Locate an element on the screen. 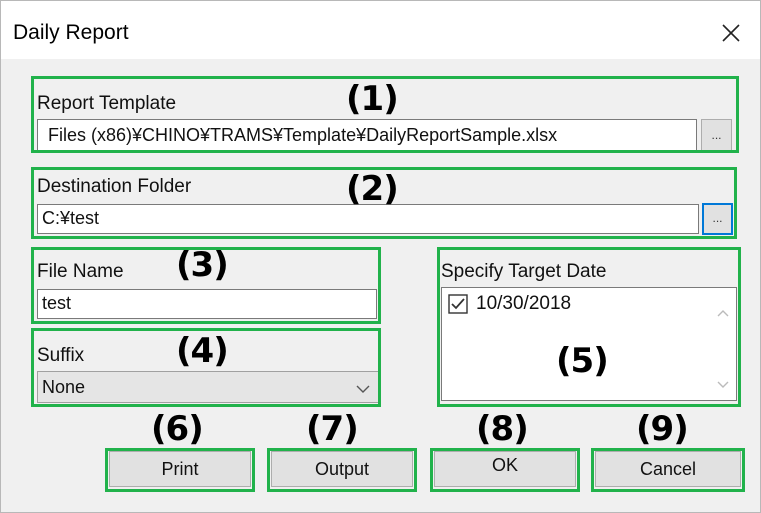 Image resolution: width=761 pixels, height=513 pixels. callout-8: (8) is located at coordinates (502, 429).